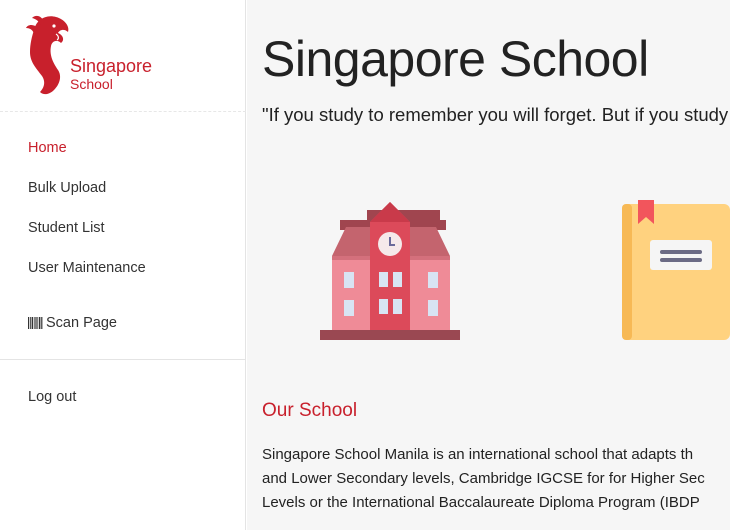 Image resolution: width=730 pixels, height=530 pixels. I want to click on brand-divider, so click(123, 111).